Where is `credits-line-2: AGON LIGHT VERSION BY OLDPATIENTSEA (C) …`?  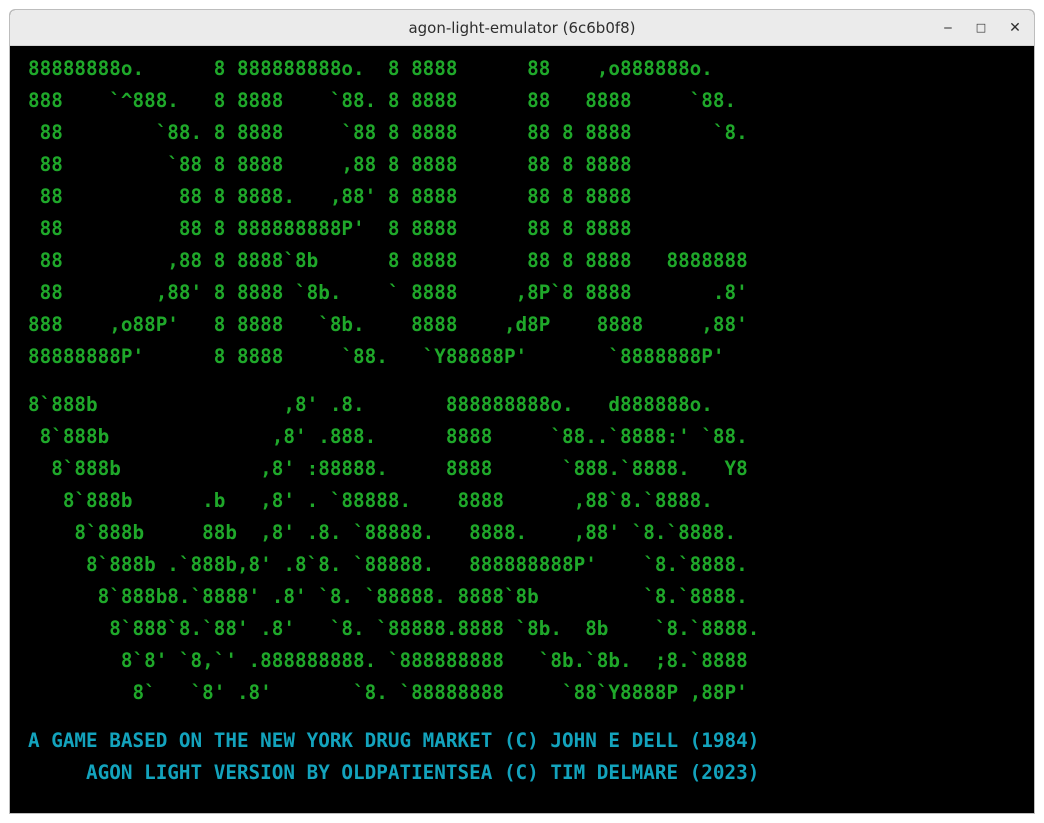 credits-line-2: AGON LIGHT VERSION BY OLDPATIENTSEA (C) … is located at coordinates (394, 772).